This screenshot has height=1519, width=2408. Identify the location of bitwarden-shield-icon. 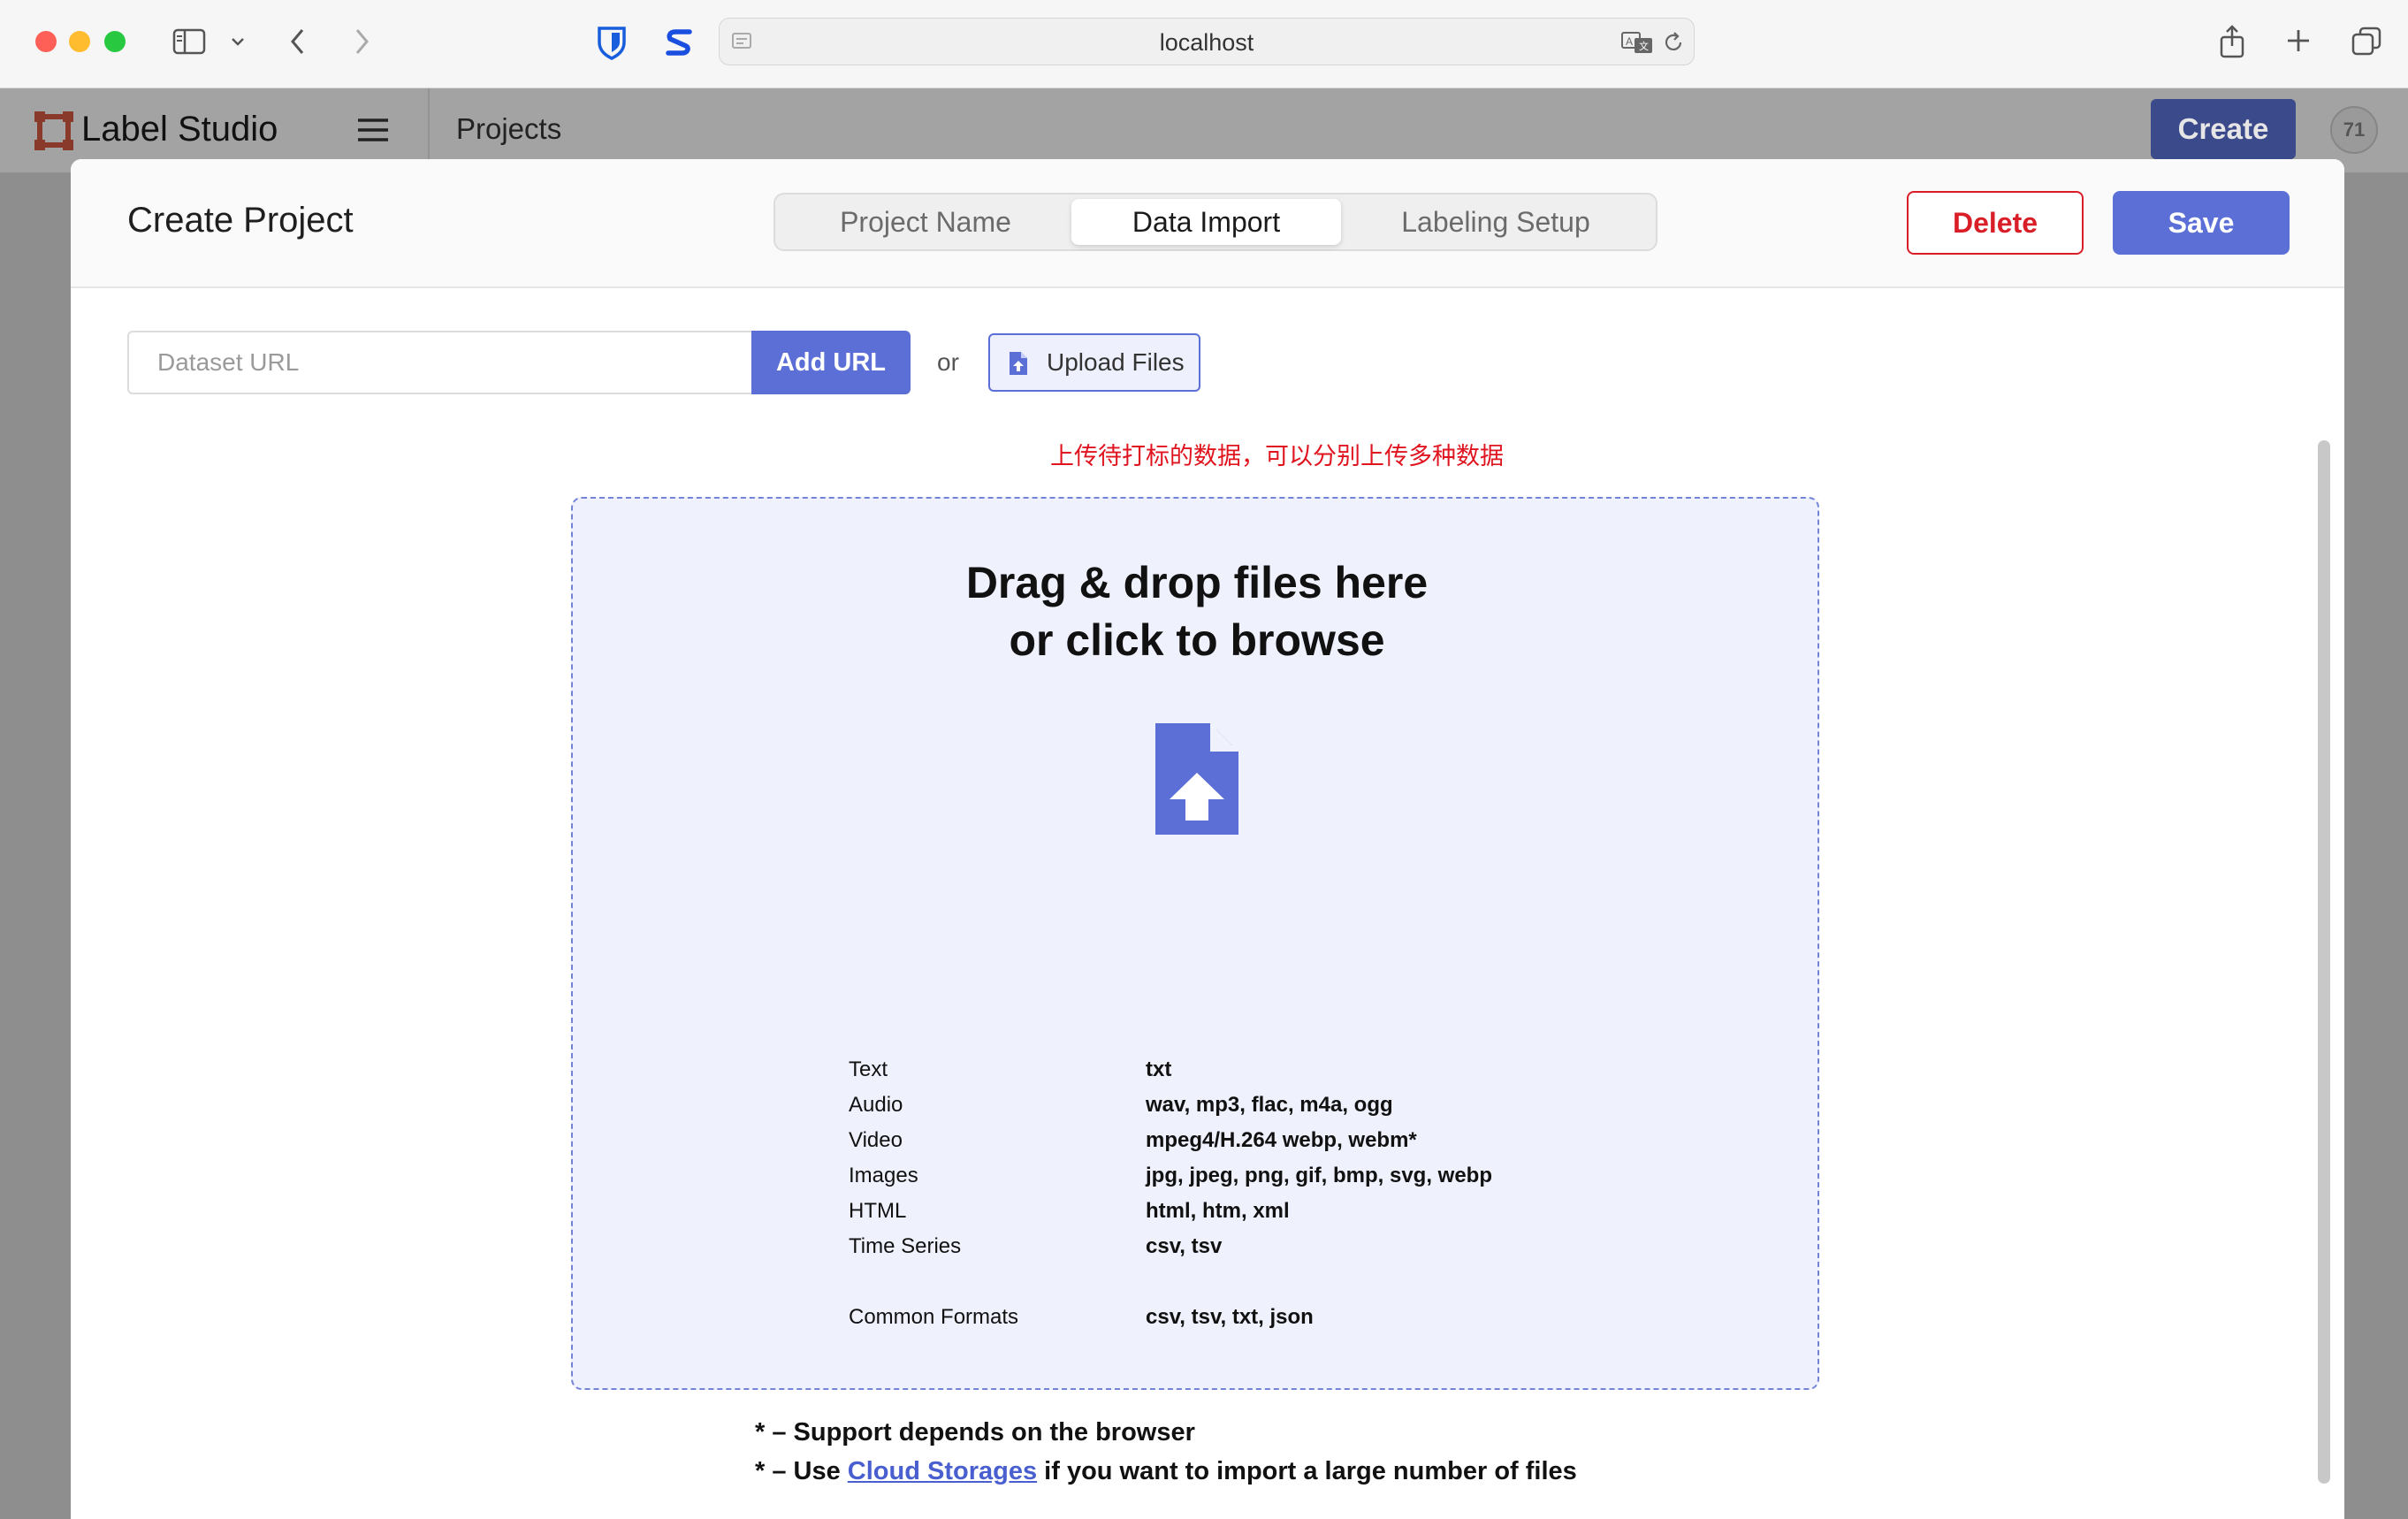
(611, 42).